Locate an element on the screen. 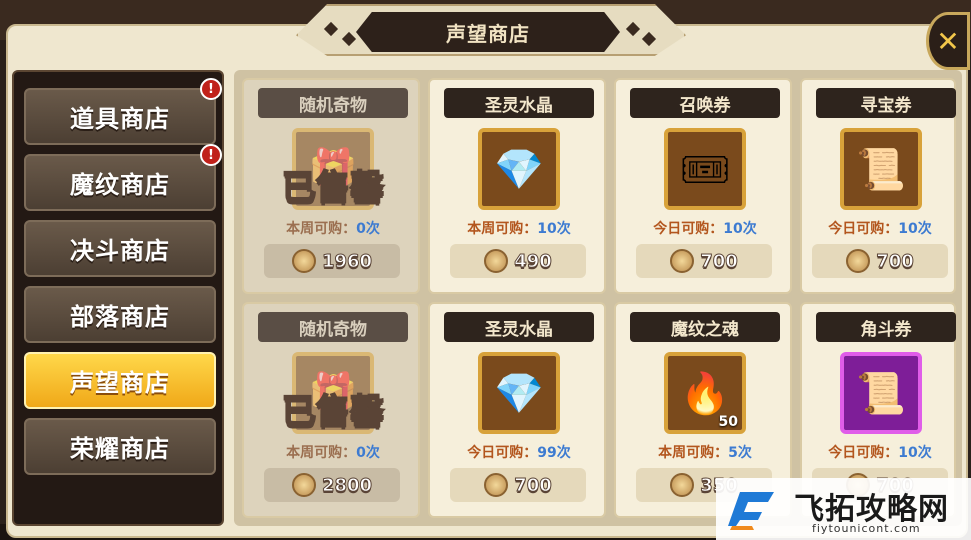 The width and height of the screenshot is (971, 540). crossed-swords-close-icon: ✕ is located at coordinates (948, 41).